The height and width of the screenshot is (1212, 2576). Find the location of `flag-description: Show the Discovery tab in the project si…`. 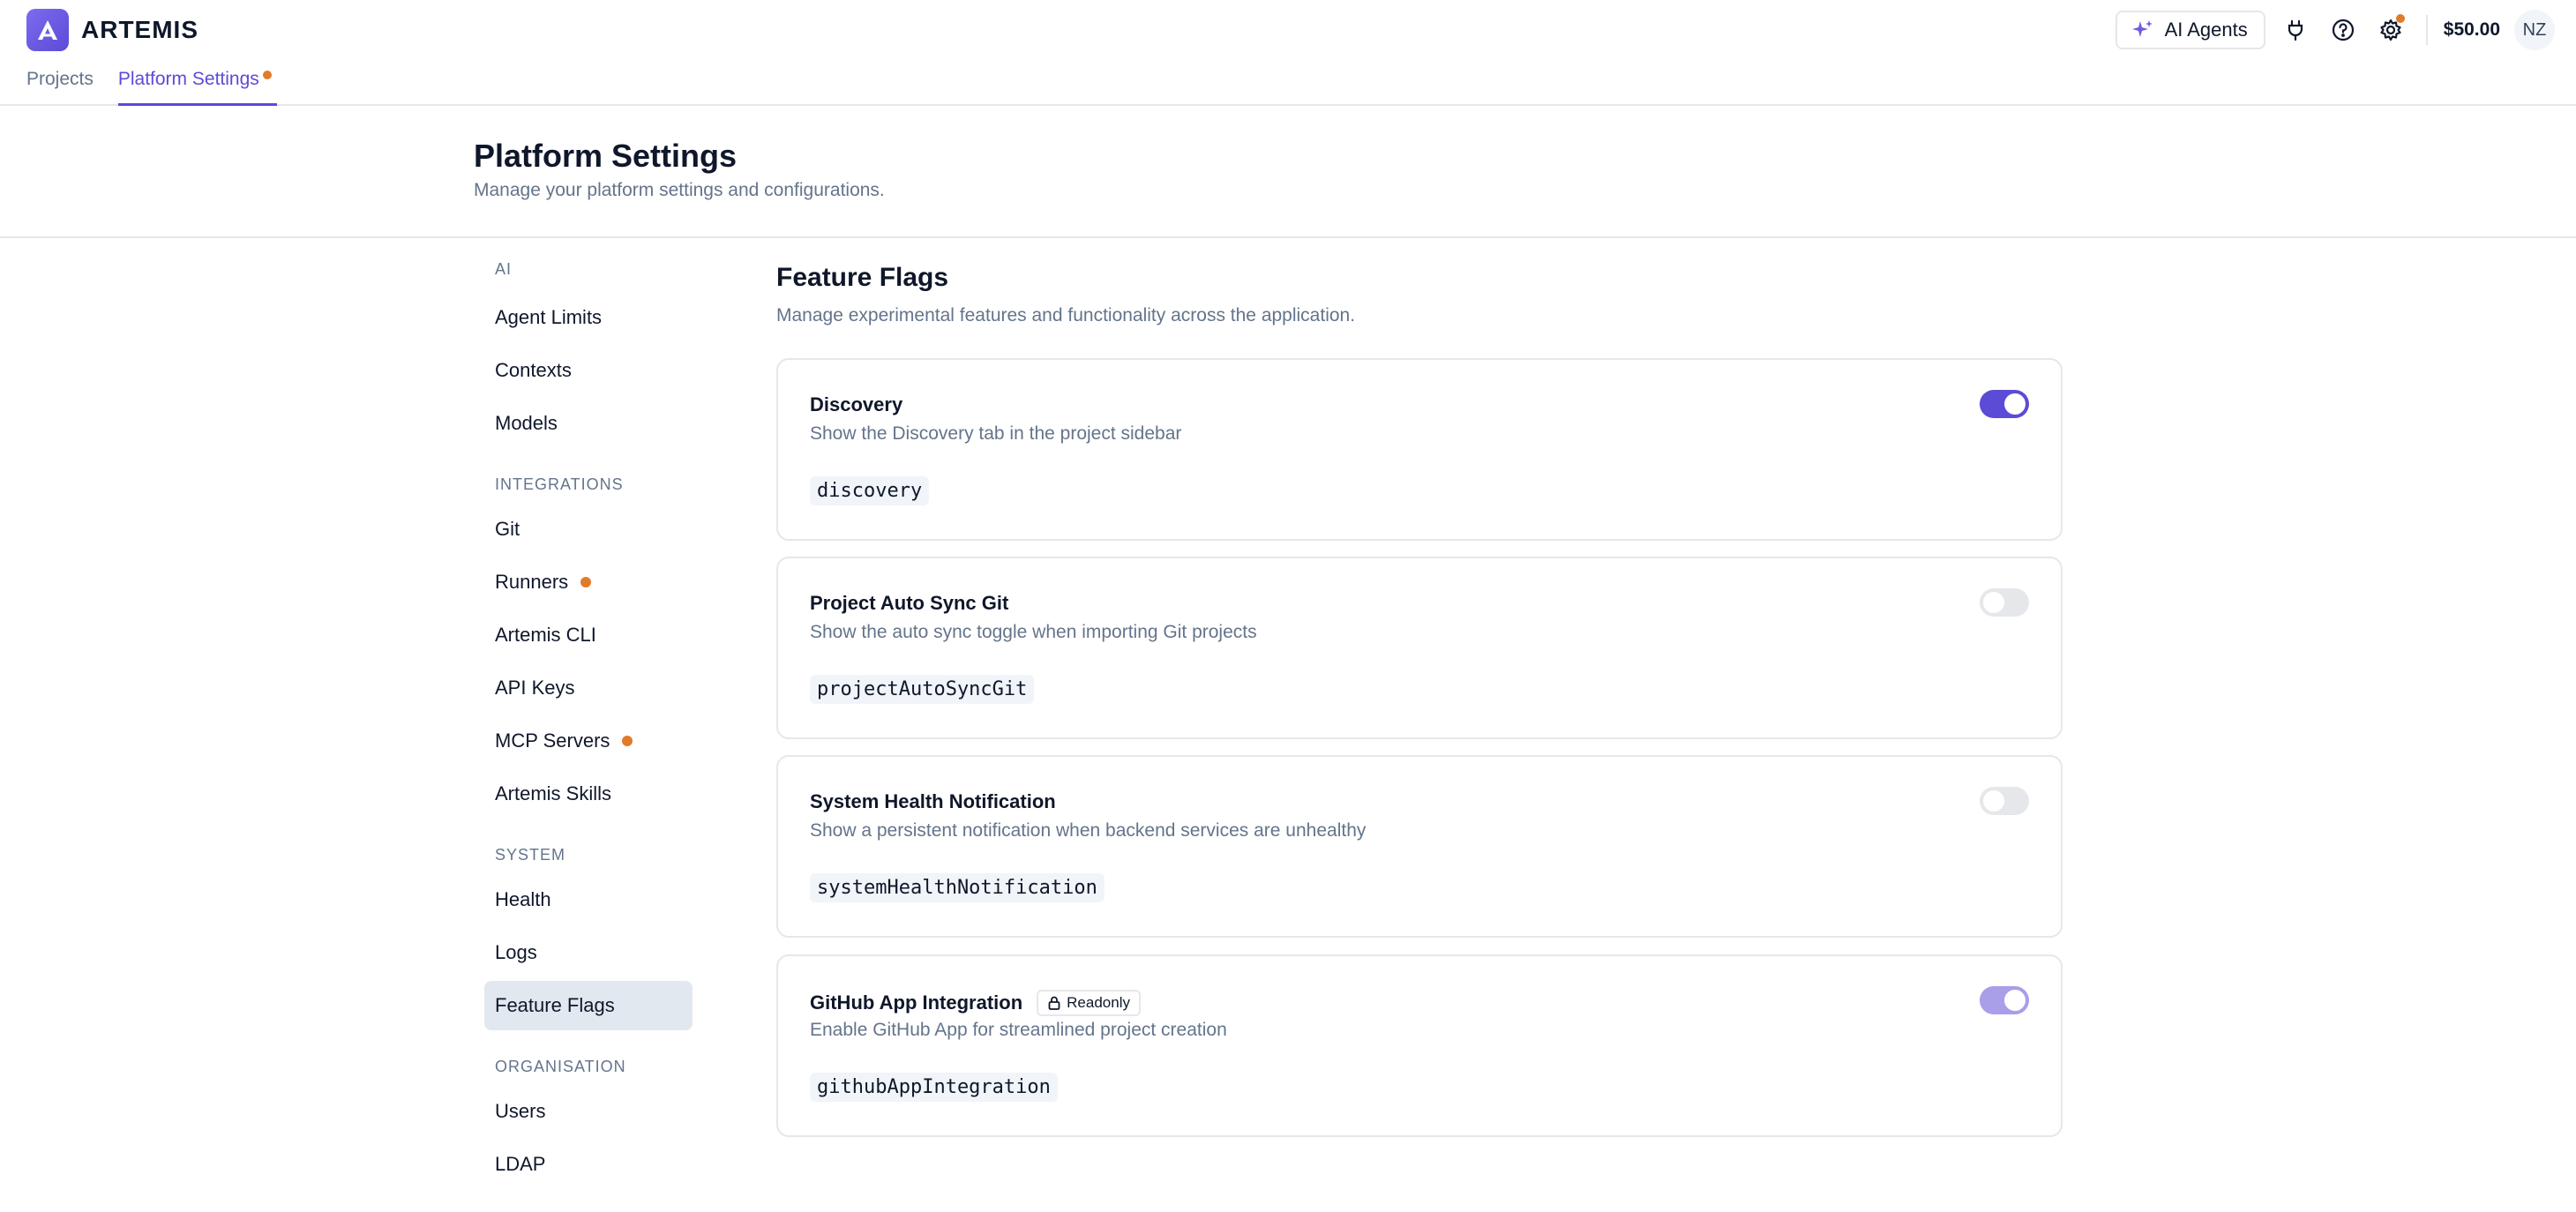

flag-description: Show the Discovery tab in the project si… is located at coordinates (996, 433).